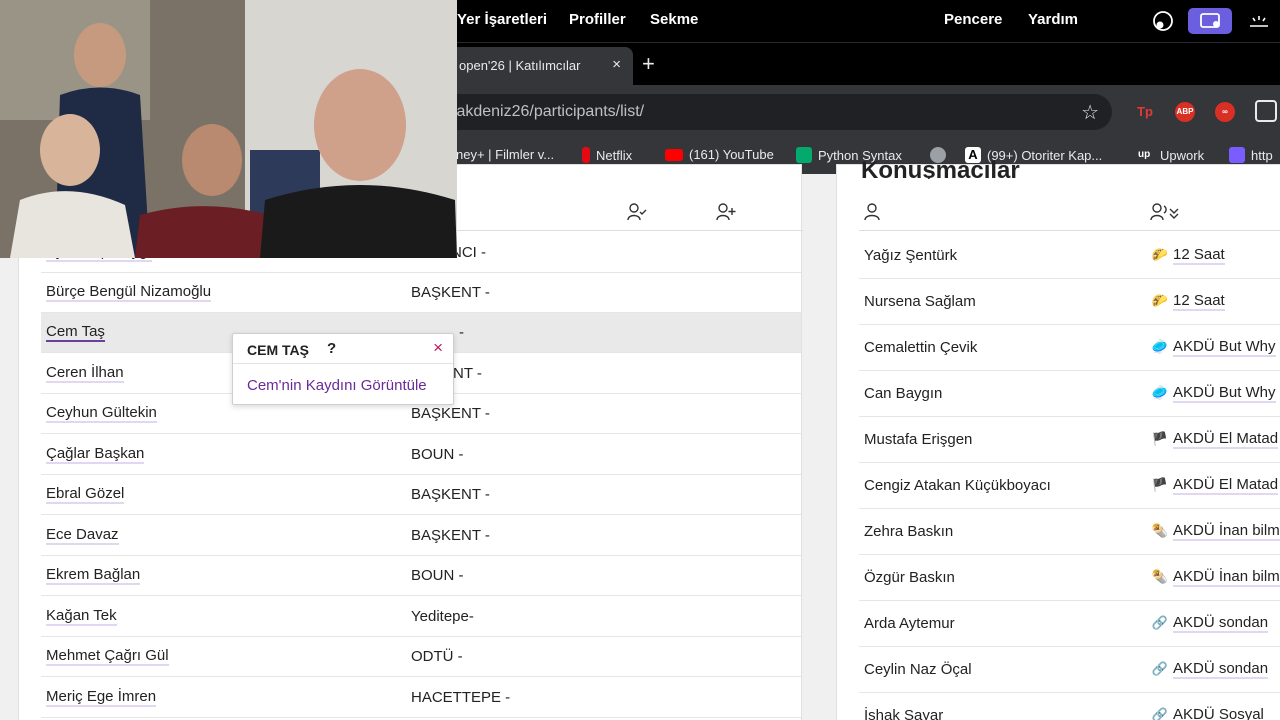  Describe the element at coordinates (343, 349) in the screenshot. I see `popover-header: CEM TAŞ ? ×` at that location.